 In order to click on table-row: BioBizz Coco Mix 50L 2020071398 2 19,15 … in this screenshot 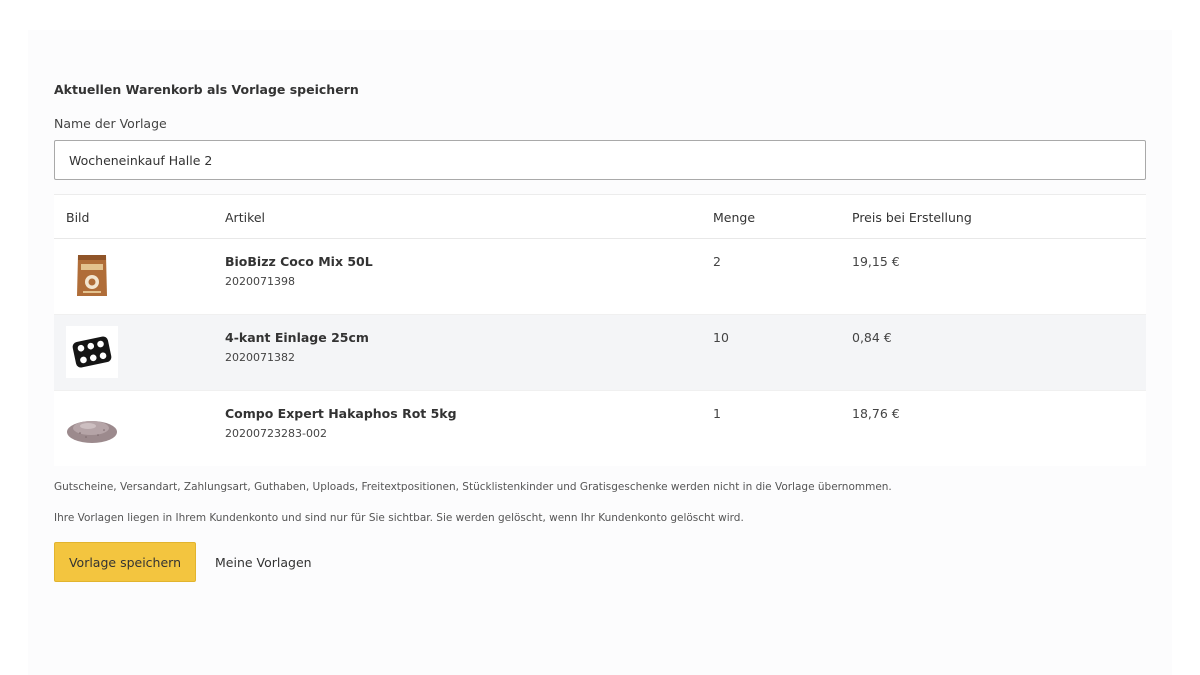, I will do `click(600, 277)`.